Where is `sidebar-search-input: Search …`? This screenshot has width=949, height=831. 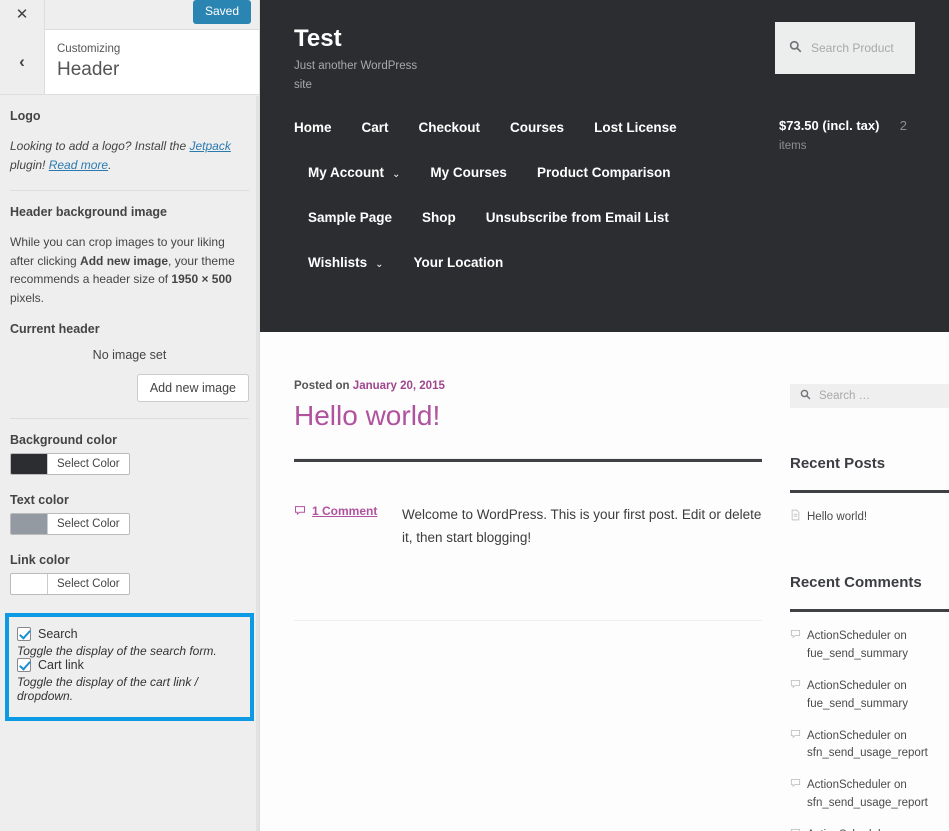 sidebar-search-input: Search … is located at coordinates (869, 396).